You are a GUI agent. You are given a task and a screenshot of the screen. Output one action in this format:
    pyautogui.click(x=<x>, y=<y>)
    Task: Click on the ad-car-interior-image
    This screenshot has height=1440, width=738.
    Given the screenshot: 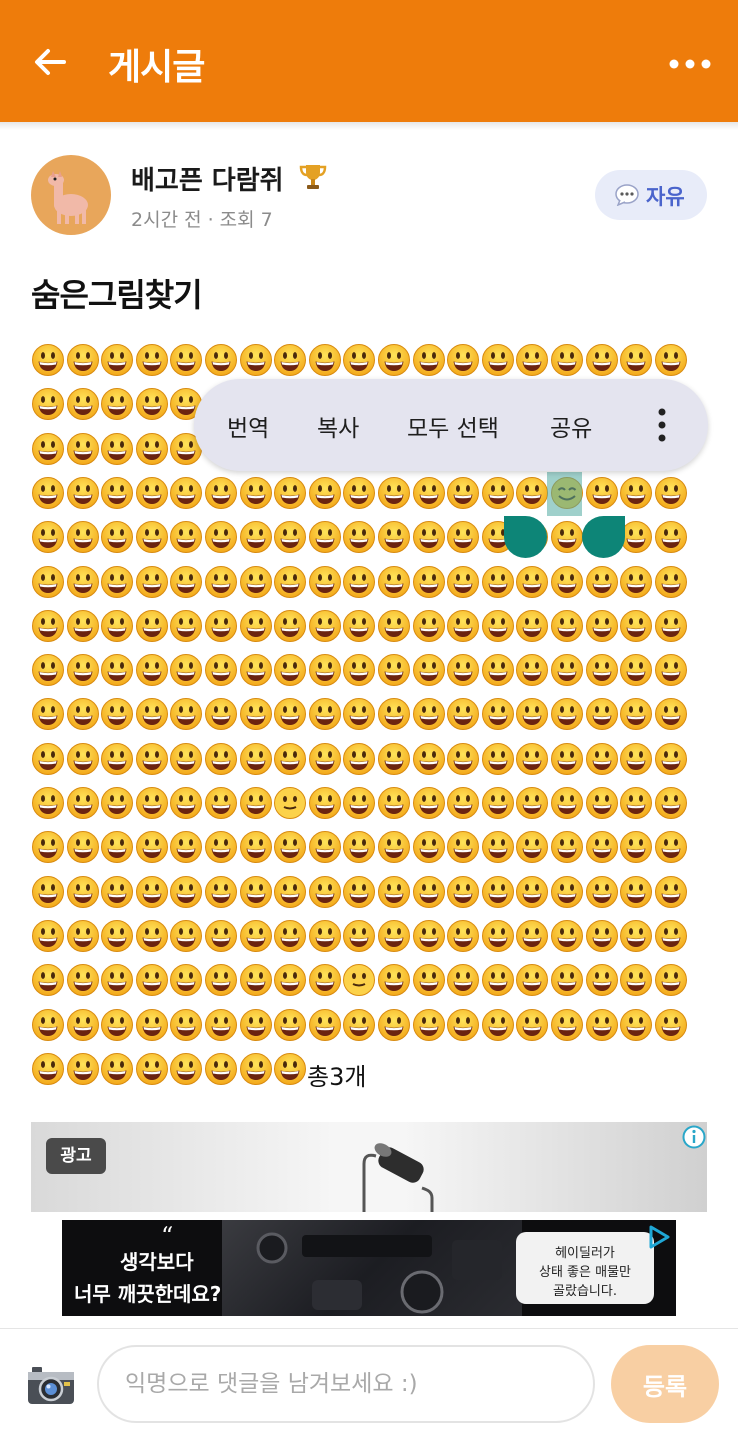 What is the action you would take?
    pyautogui.click(x=372, y=1268)
    